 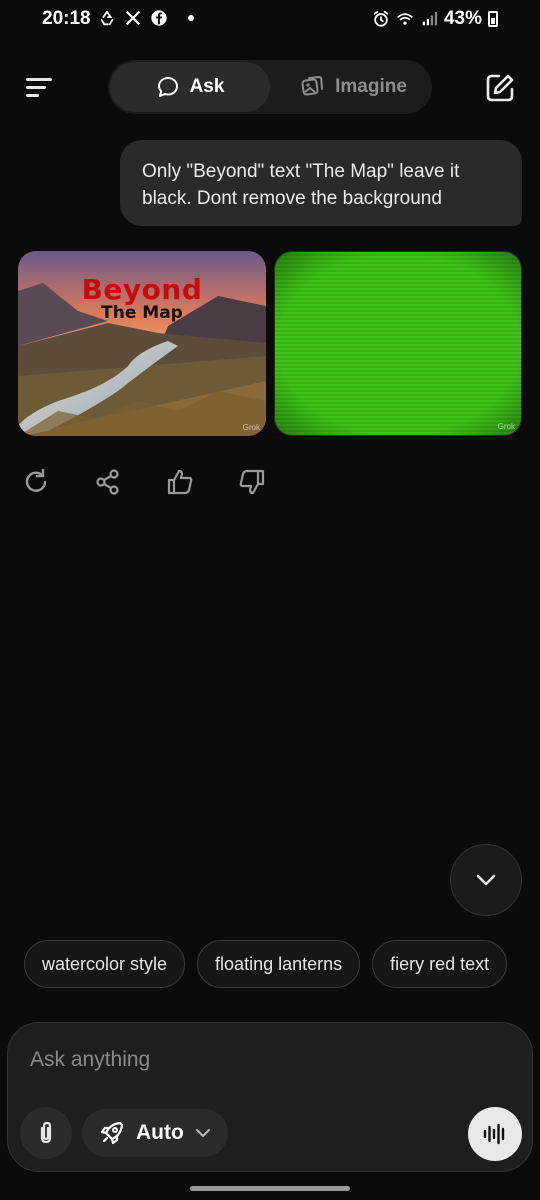 What do you see at coordinates (146, 18) in the screenshot?
I see `status-left-icons` at bounding box center [146, 18].